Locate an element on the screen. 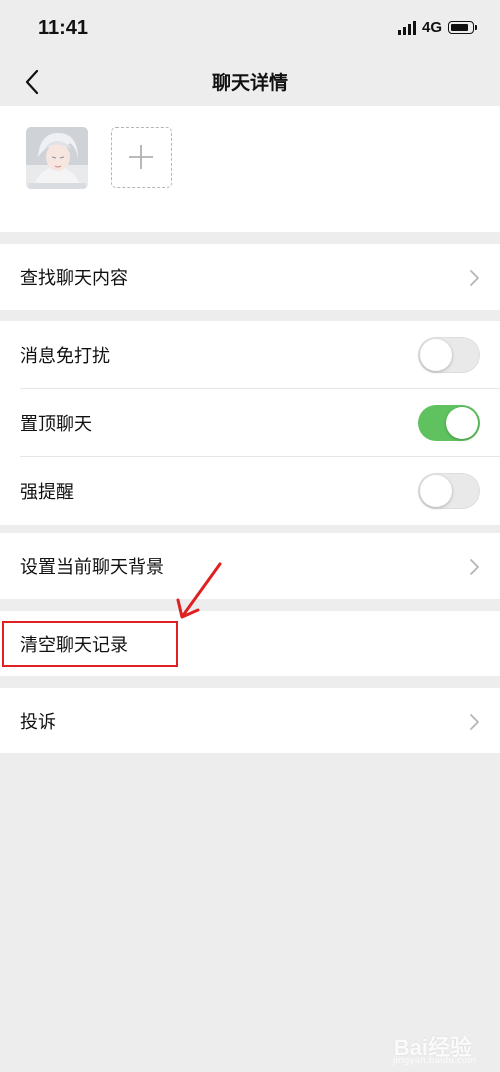 This screenshot has width=500, height=1072. search-group: 查找聊天内容 is located at coordinates (250, 277).